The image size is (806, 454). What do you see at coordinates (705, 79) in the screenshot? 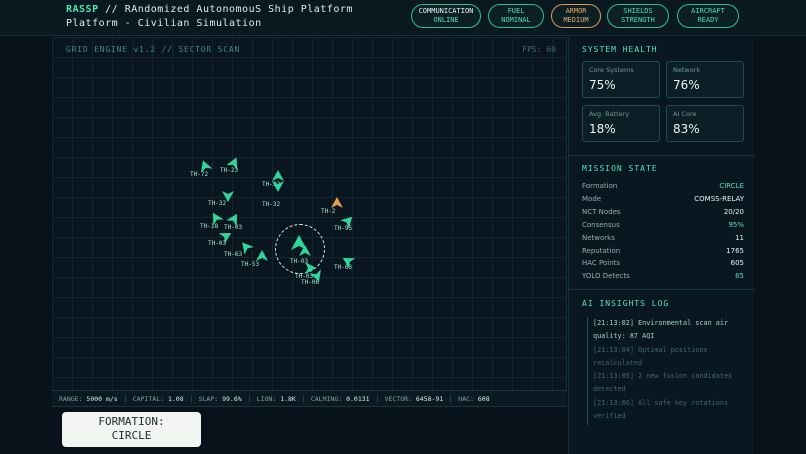
I see `card-network: Network 76%` at bounding box center [705, 79].